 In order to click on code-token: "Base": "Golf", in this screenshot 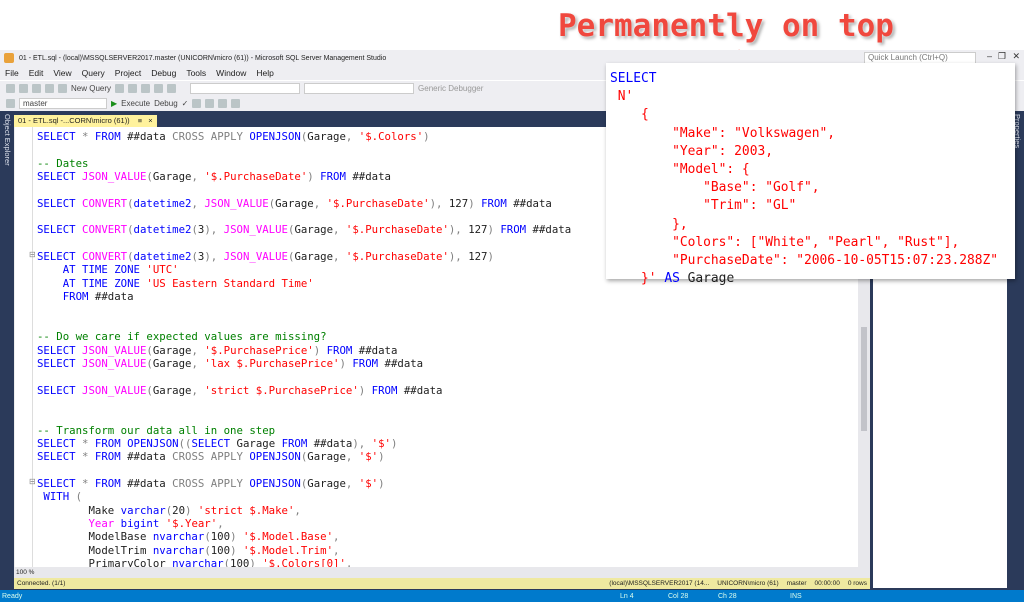, I will do `click(715, 188)`.